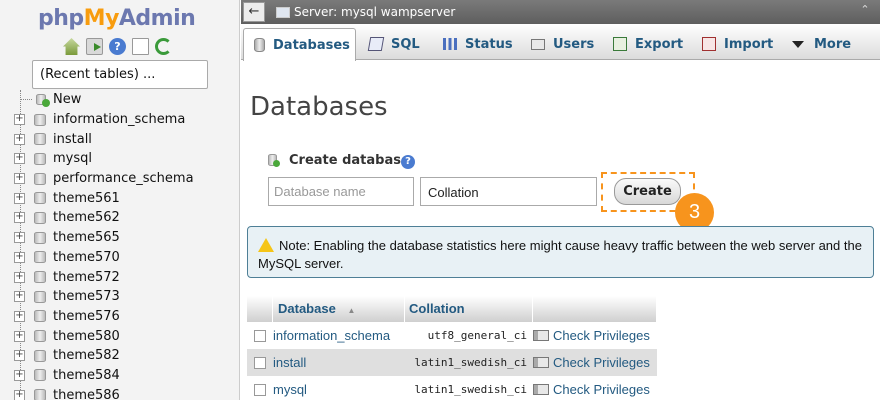 This screenshot has height=400, width=880. I want to click on create-database-heading: Create database, so click(339, 160).